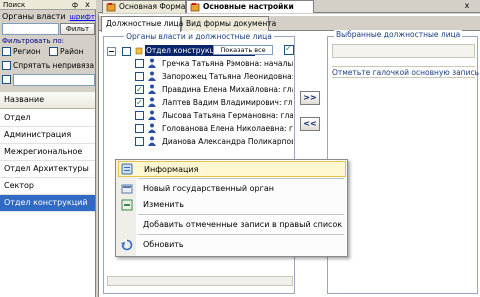 This screenshot has width=480, height=297. Describe the element at coordinates (227, 102) in the screenshot. I see `person-label: Лаптев Вадим Владимирович: главн` at that location.